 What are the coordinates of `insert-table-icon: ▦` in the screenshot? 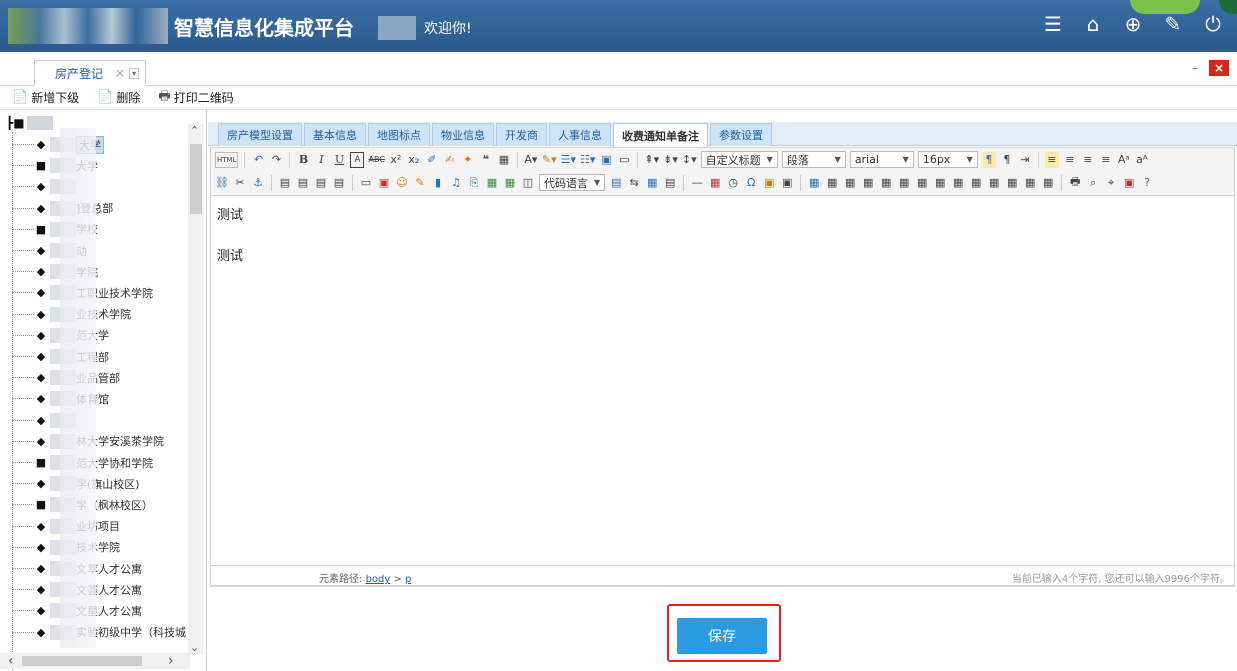 It's located at (814, 183).